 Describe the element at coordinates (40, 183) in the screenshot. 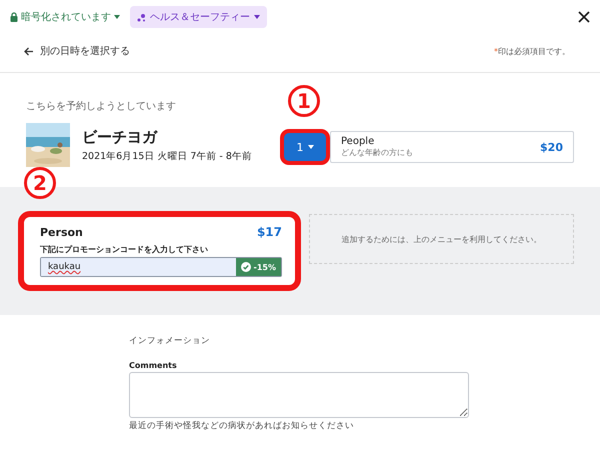

I see `annotation-number: 2` at that location.